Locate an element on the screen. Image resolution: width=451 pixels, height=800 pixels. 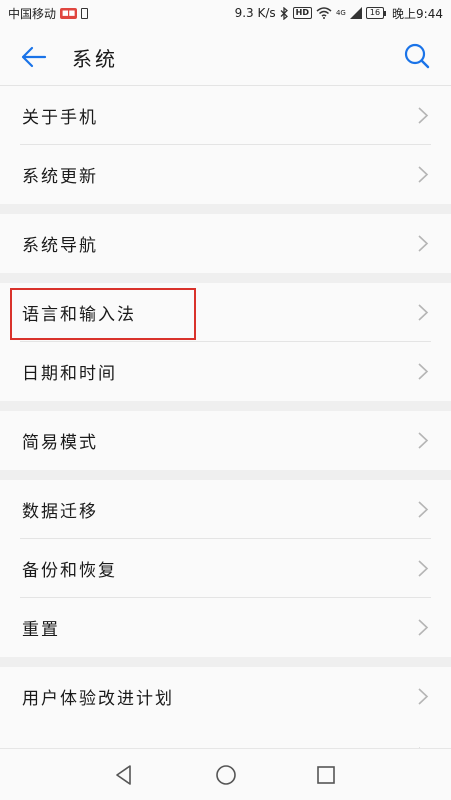
carrier-label: 中国移动 is located at coordinates (32, 13).